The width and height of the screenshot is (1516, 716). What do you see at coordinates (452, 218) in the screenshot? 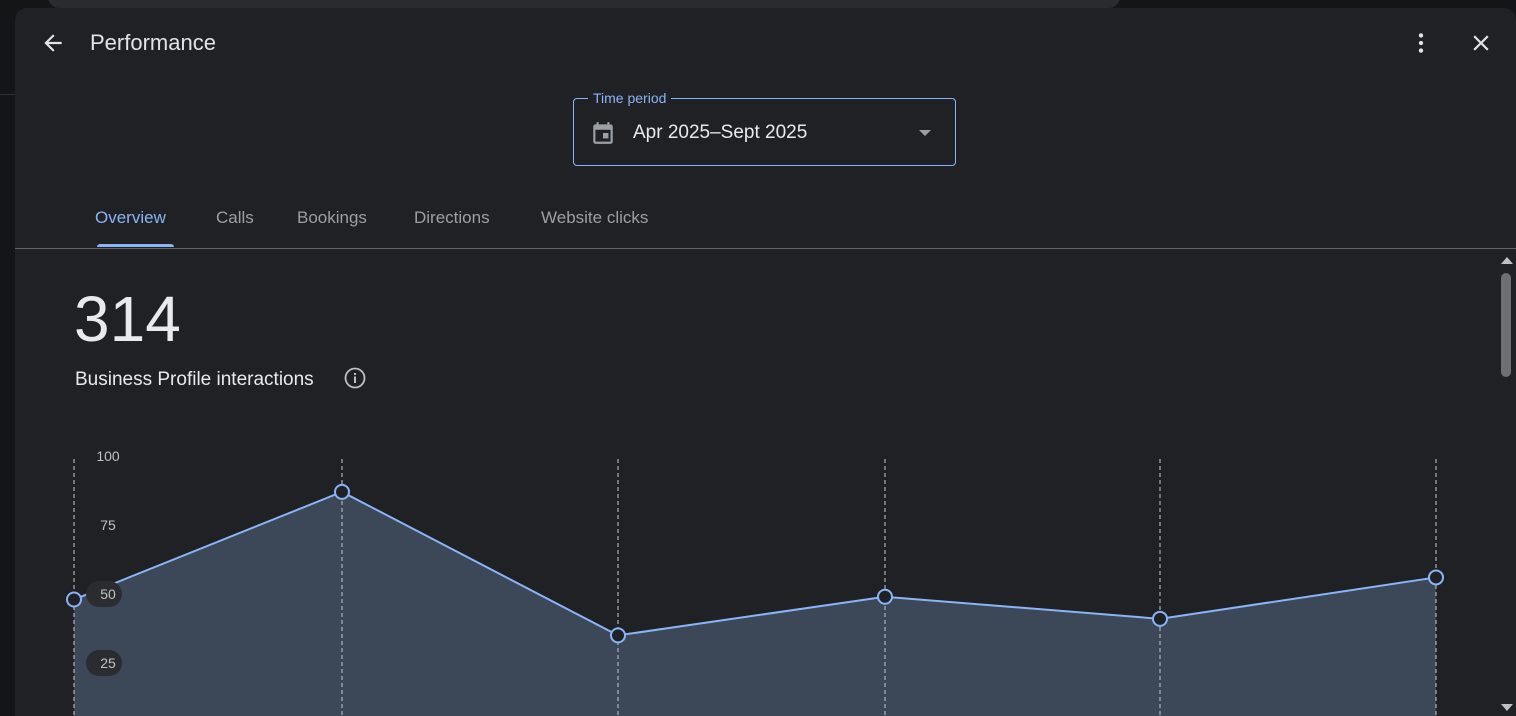
I see `tab-directions: Directions` at bounding box center [452, 218].